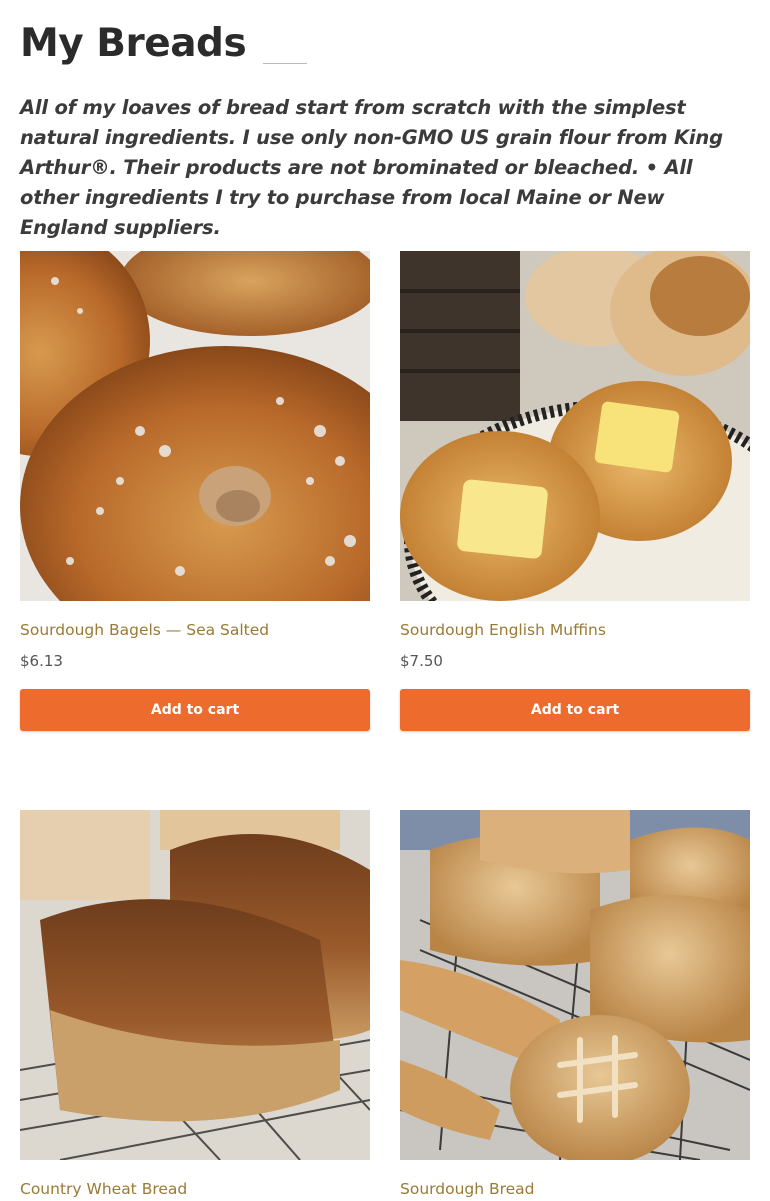 This screenshot has height=1201, width=770. I want to click on product-name-link: Sourdough Bread, so click(575, 1189).